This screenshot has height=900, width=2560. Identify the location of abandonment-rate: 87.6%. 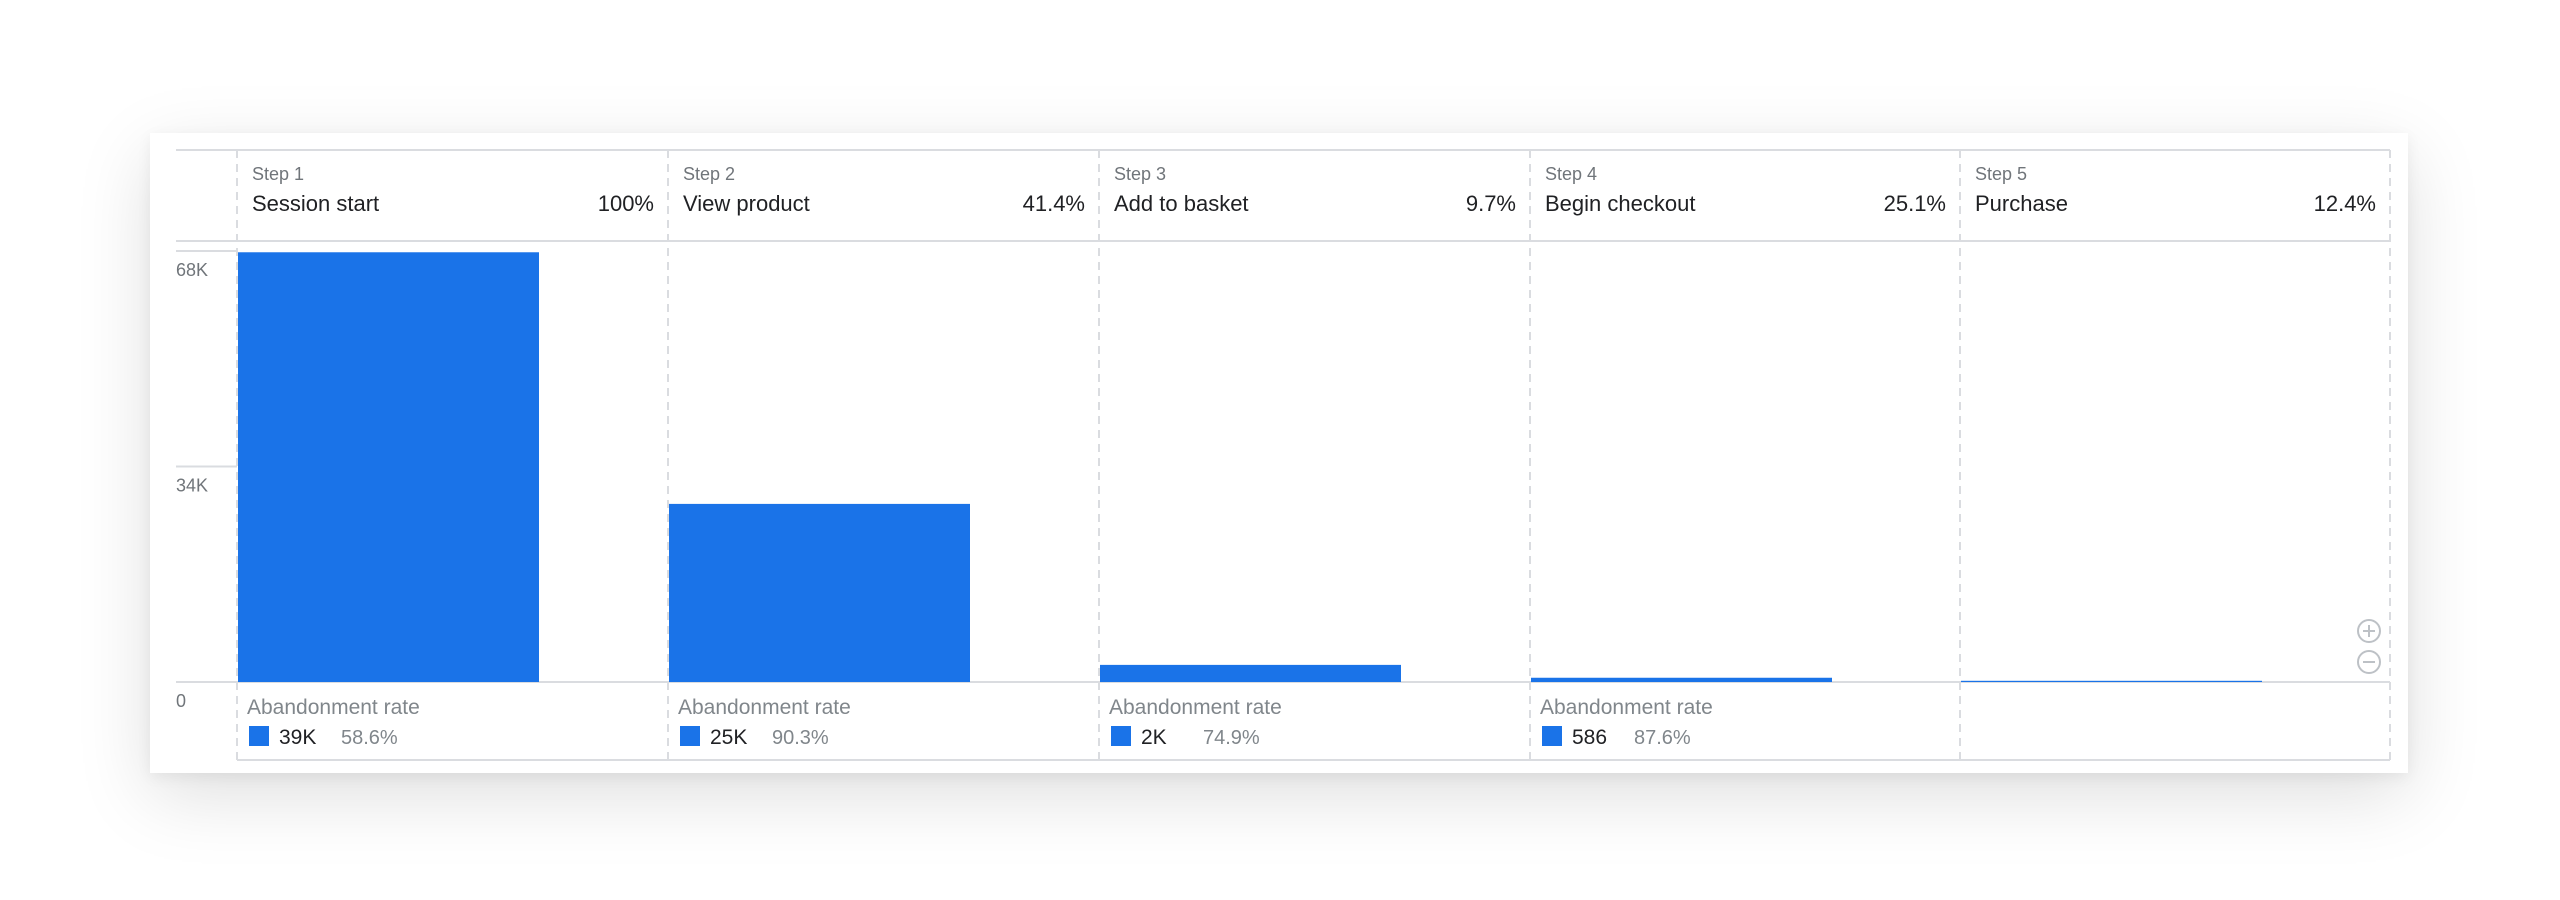
(1662, 738).